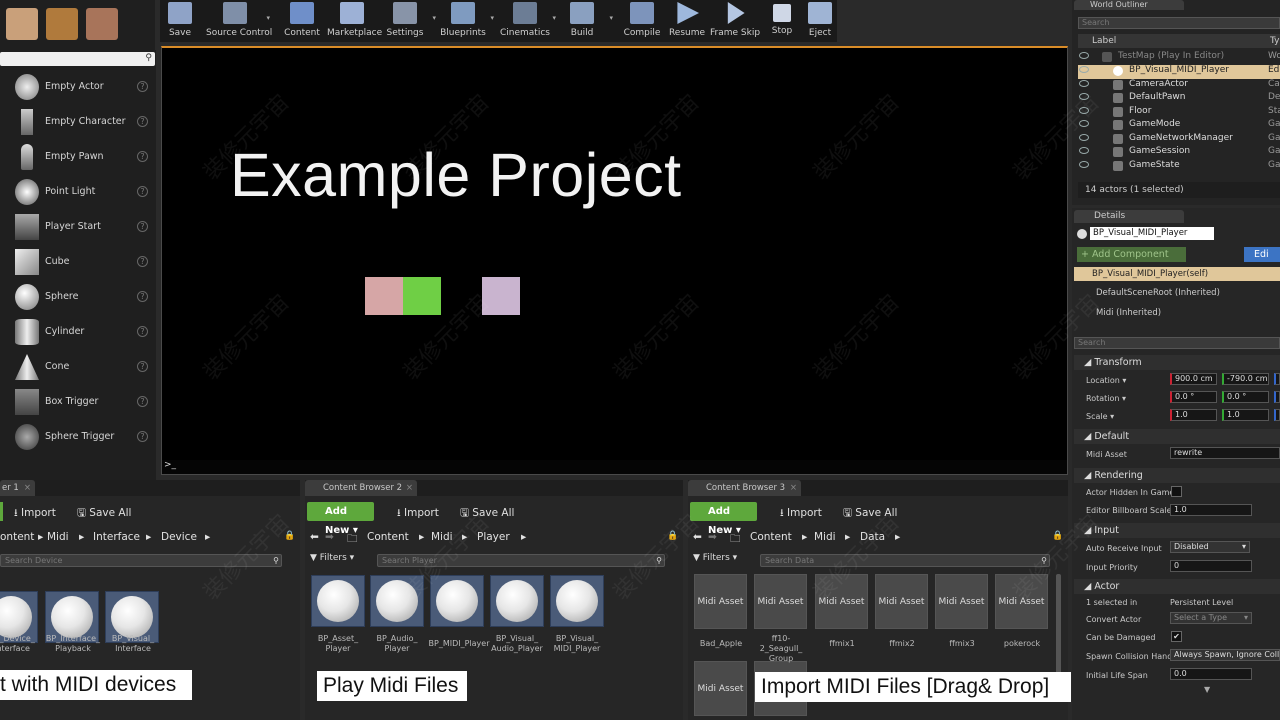  I want to click on section-transform: ◢ Transform, so click(1177, 362).